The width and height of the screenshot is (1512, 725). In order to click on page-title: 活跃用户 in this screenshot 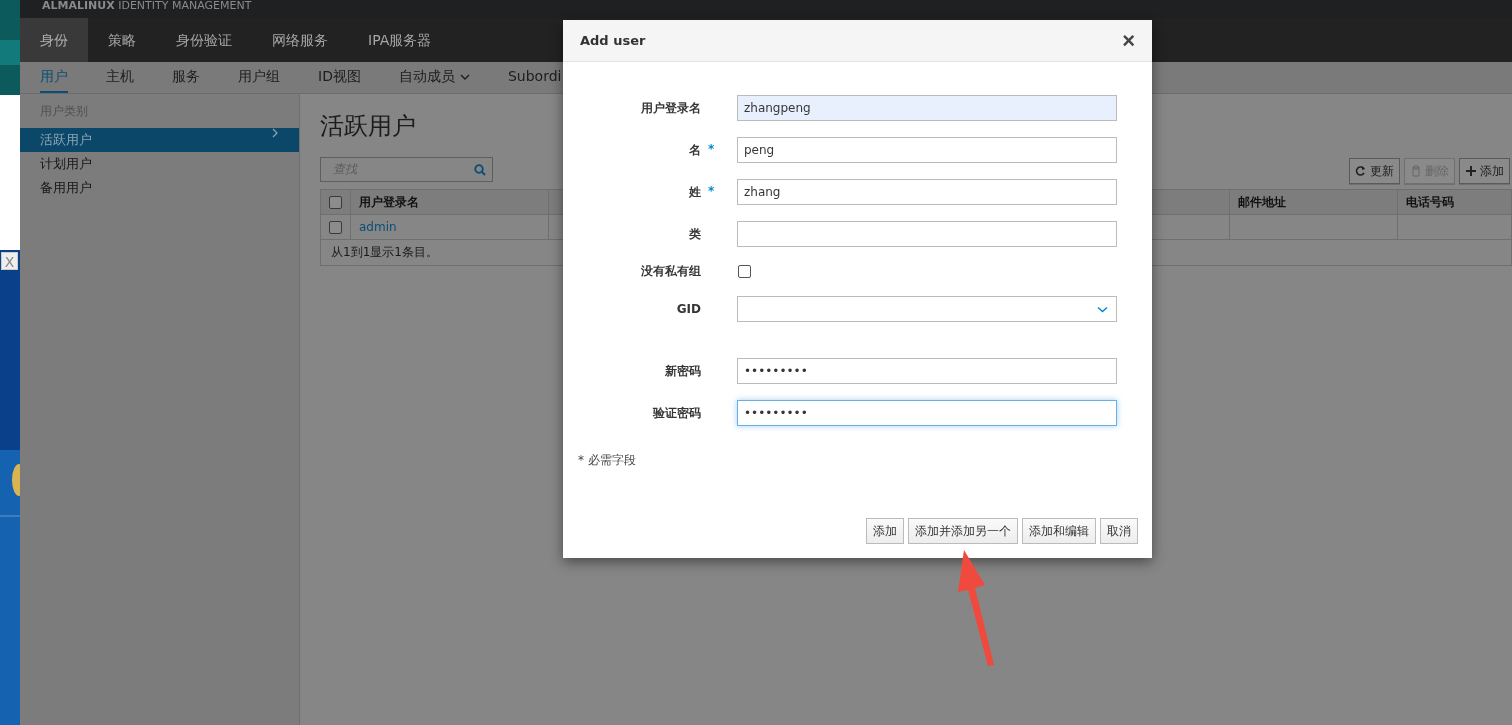, I will do `click(368, 126)`.